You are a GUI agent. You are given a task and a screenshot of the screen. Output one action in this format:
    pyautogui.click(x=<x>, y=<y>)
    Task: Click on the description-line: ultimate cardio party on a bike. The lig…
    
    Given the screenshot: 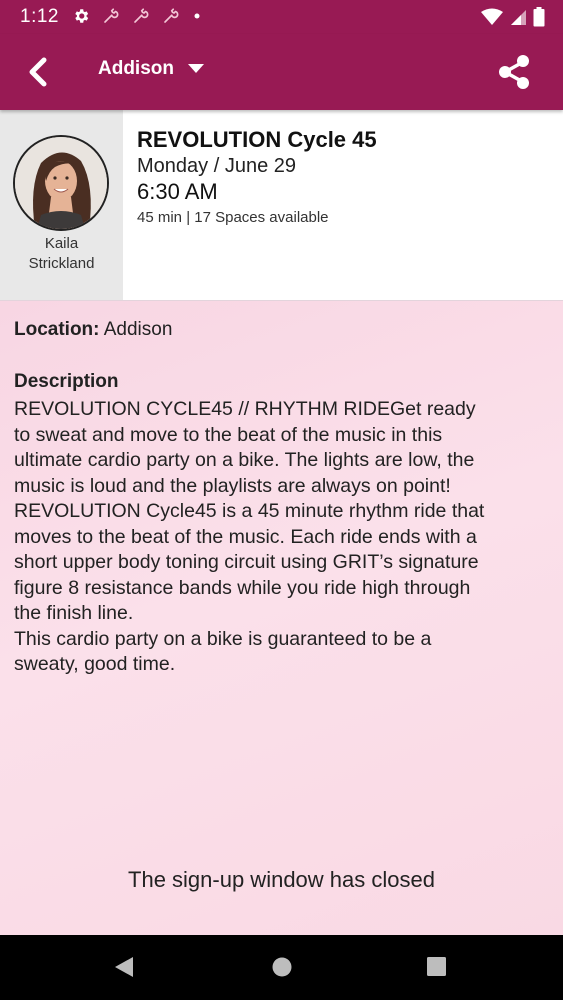 What is the action you would take?
    pyautogui.click(x=244, y=460)
    